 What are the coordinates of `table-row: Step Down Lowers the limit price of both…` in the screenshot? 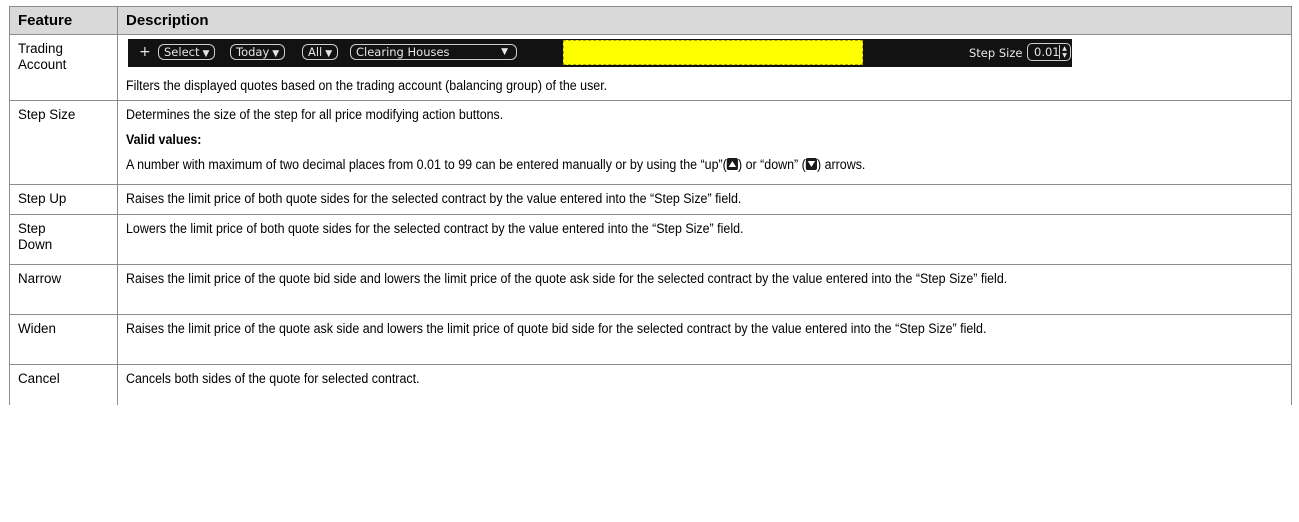 It's located at (650, 239).